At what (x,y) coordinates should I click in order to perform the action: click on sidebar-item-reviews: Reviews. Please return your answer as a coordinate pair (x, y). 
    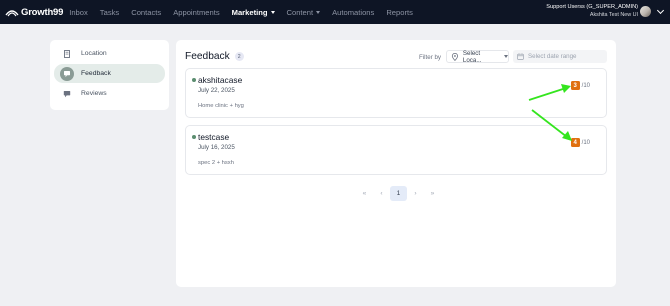
    Looking at the image, I should click on (109, 93).